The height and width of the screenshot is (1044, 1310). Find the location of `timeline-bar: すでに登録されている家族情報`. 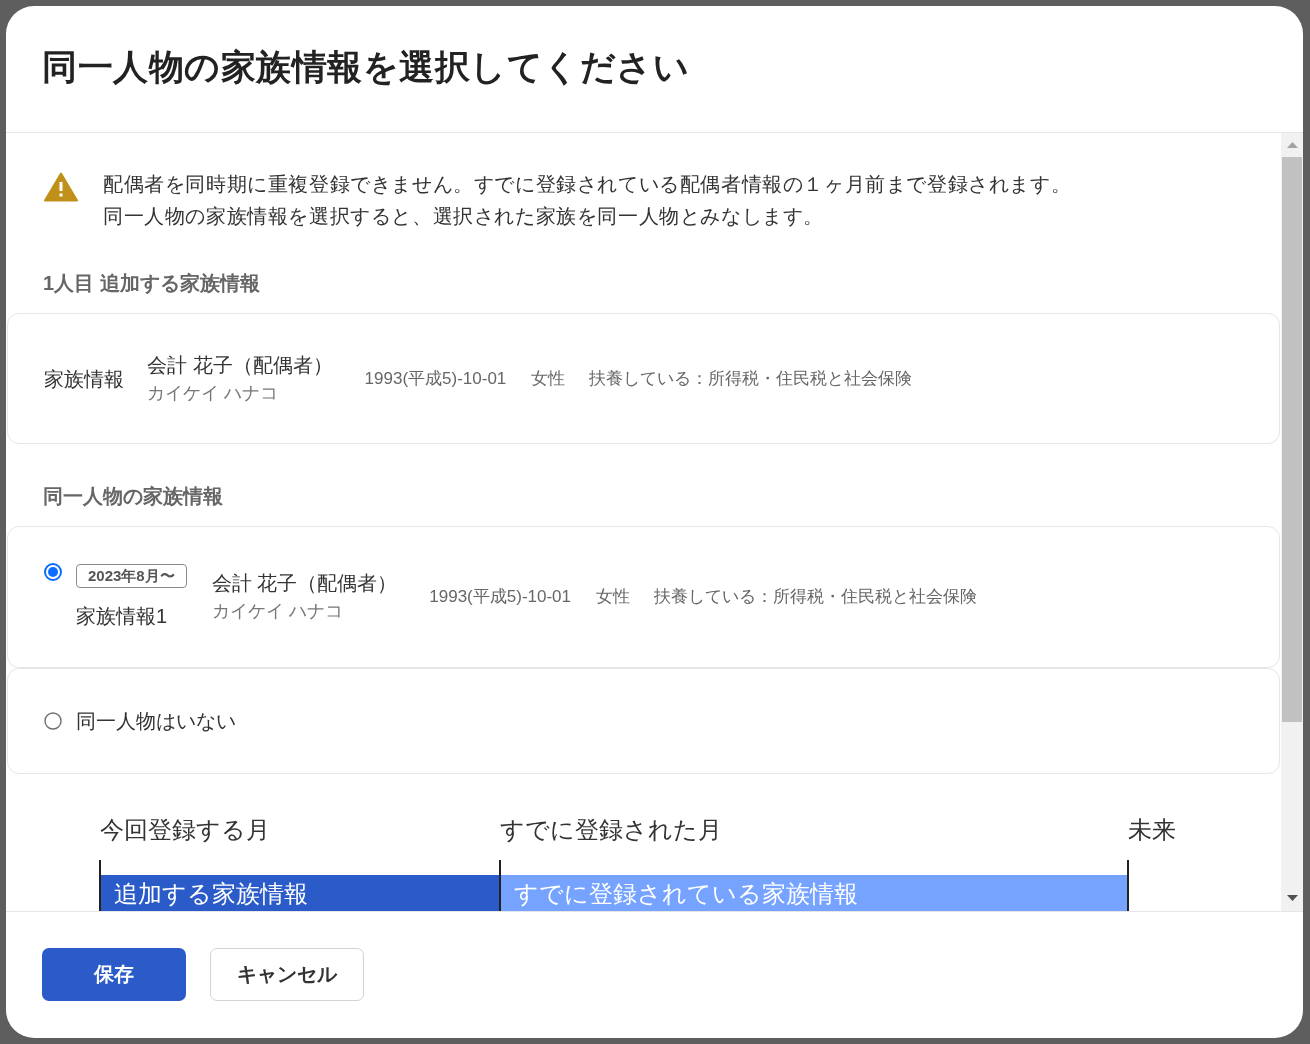

timeline-bar: すでに登録されている家族情報 is located at coordinates (814, 893).